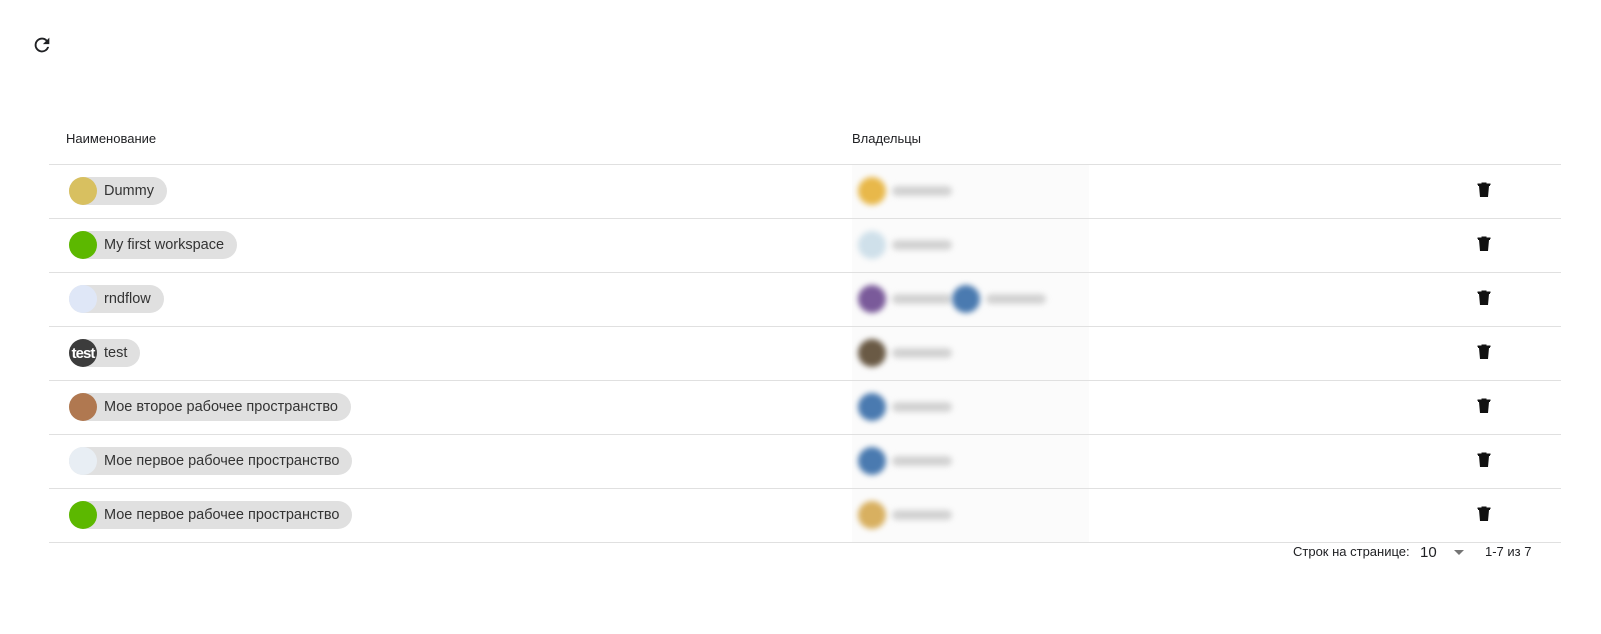 This screenshot has width=1601, height=634. I want to click on table-row: Dummy, so click(805, 192).